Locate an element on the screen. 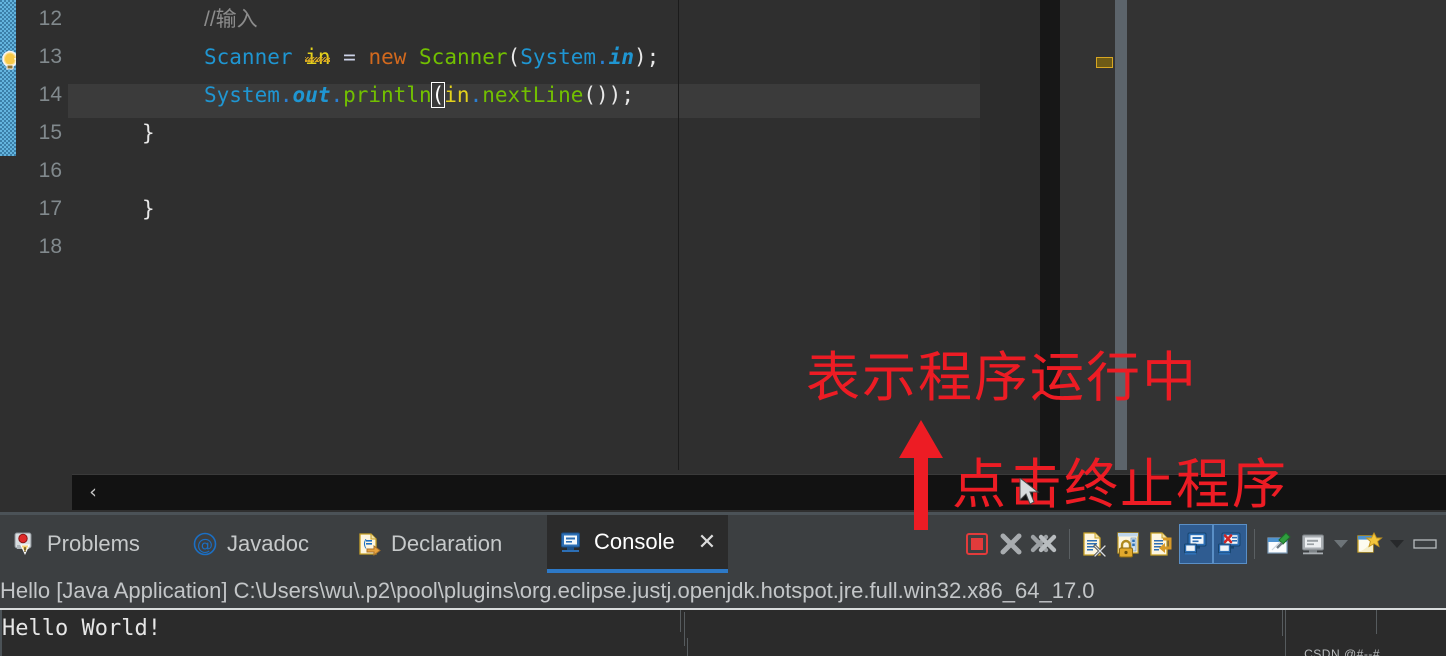 The image size is (1446, 656). tab-label: Declaration is located at coordinates (447, 543).